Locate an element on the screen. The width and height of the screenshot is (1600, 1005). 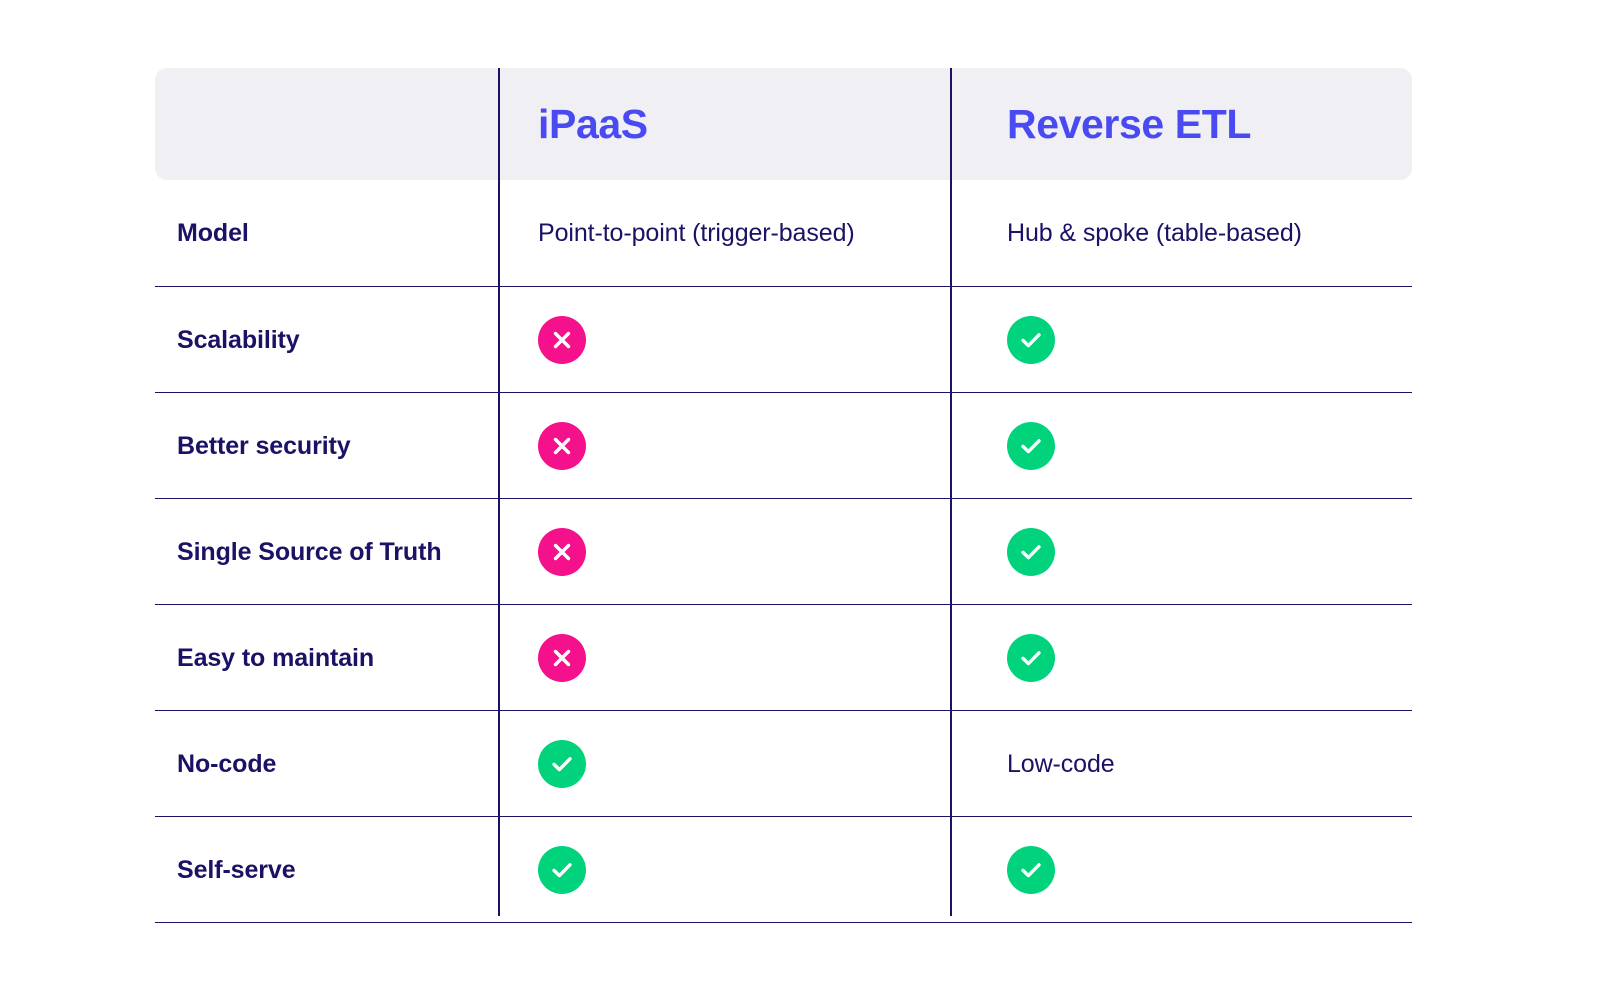
table-row: Single Source of Truth is located at coordinates (783, 551).